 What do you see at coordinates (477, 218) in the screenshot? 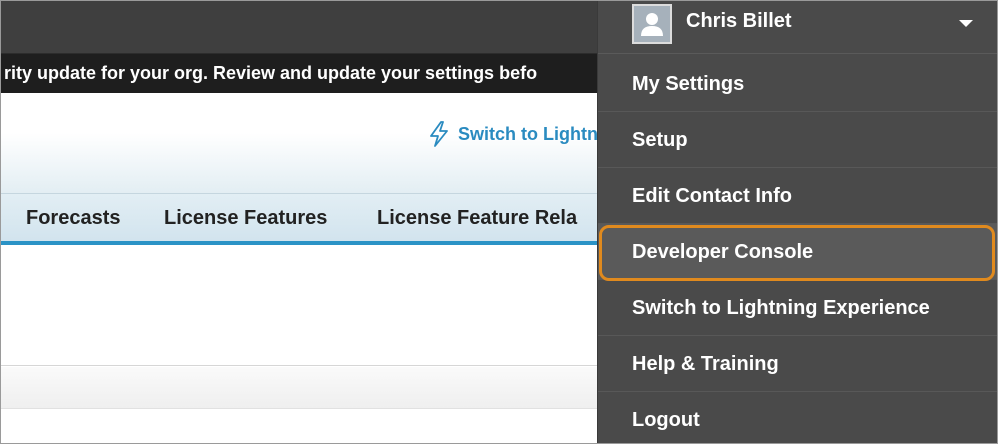
I see `tab-license-feature-relations: License Feature Rela` at bounding box center [477, 218].